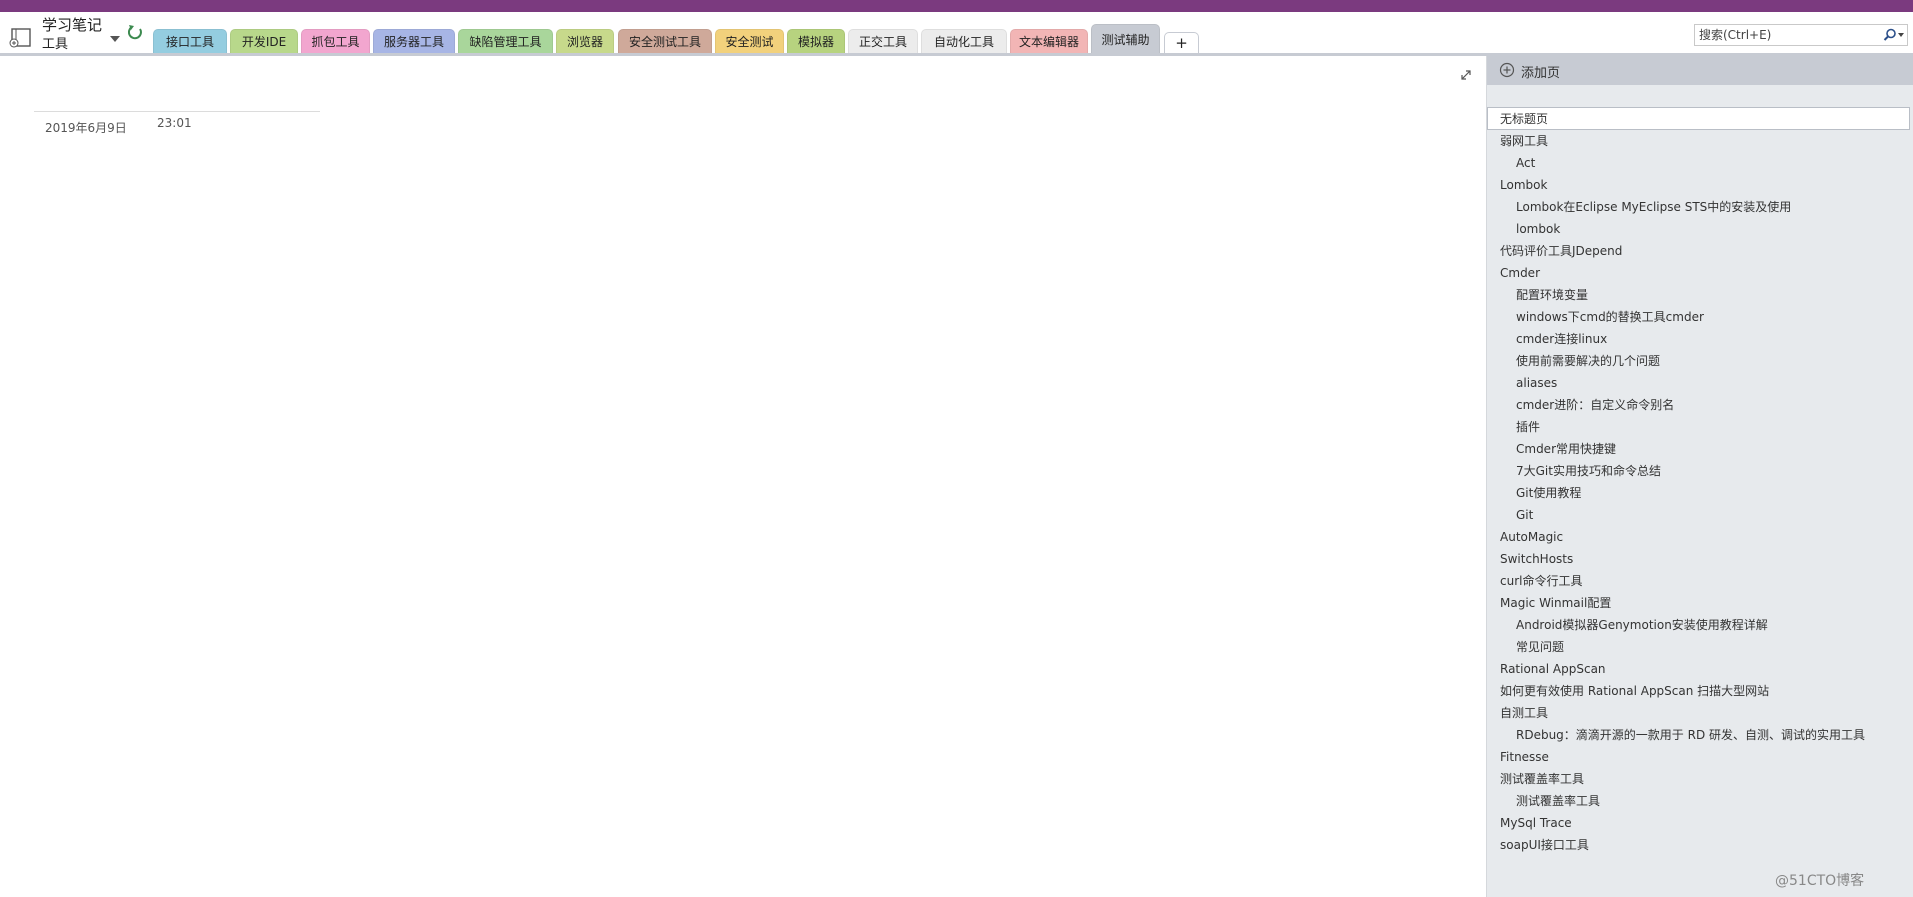  I want to click on page-item: Cmder, so click(1700, 273).